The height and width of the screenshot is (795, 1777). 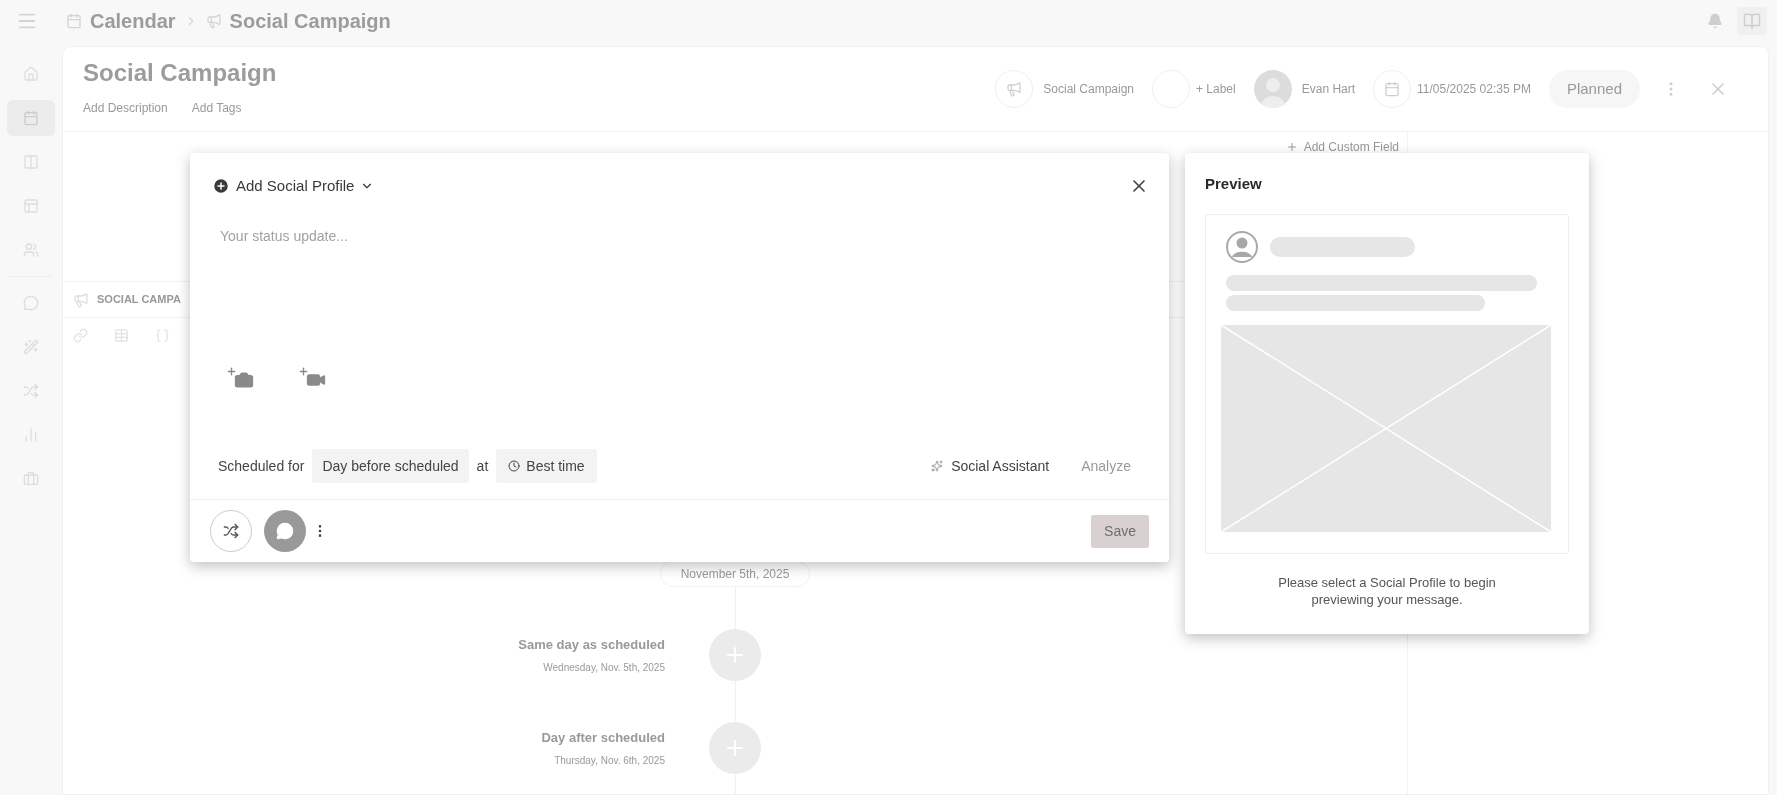 I want to click on scheduled-date: 11/05/2025 02:35 PM, so click(x=1474, y=89).